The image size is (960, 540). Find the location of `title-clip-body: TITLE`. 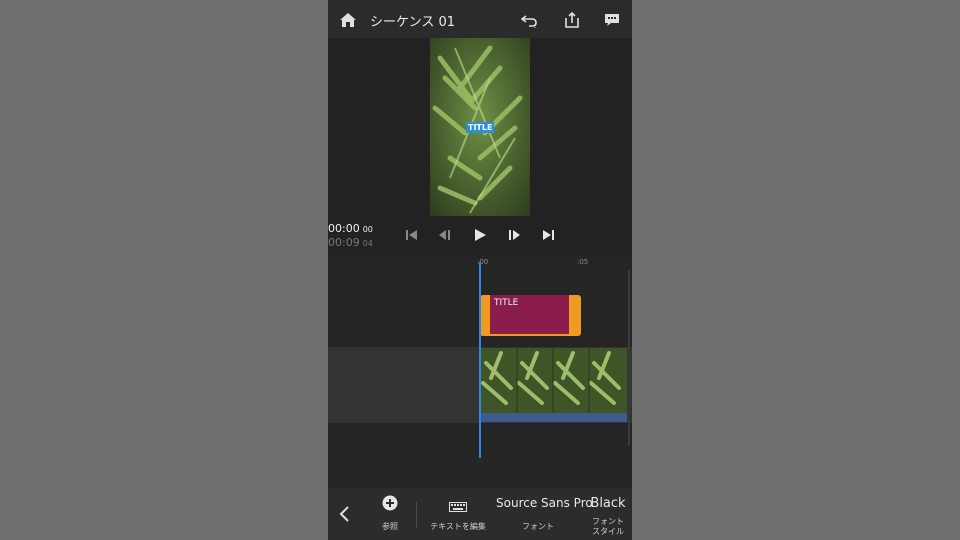

title-clip-body: TITLE is located at coordinates (529, 314).